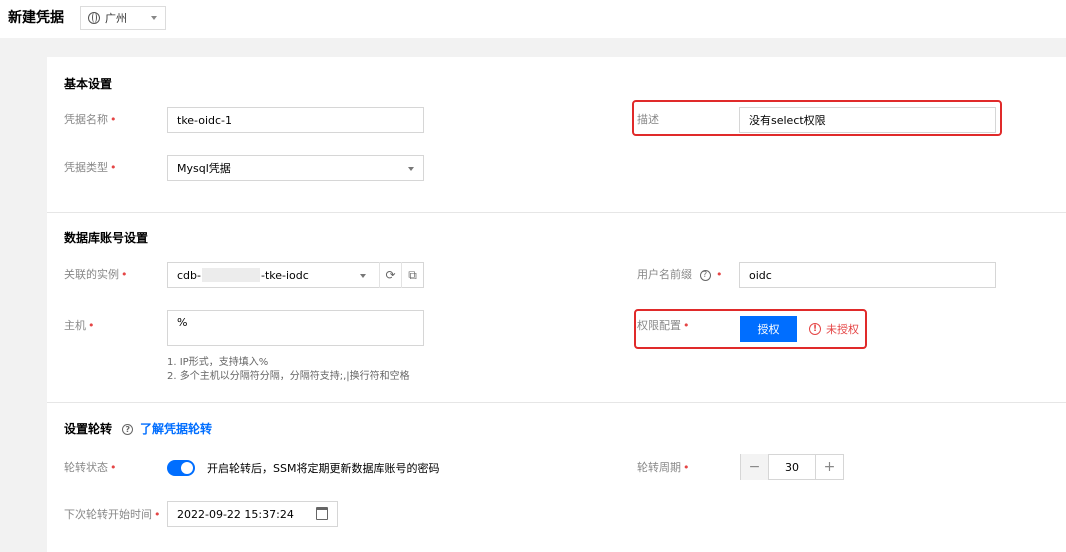 The image size is (1066, 552). Describe the element at coordinates (412, 275) in the screenshot. I see `external-link-icon: ⧉` at that location.